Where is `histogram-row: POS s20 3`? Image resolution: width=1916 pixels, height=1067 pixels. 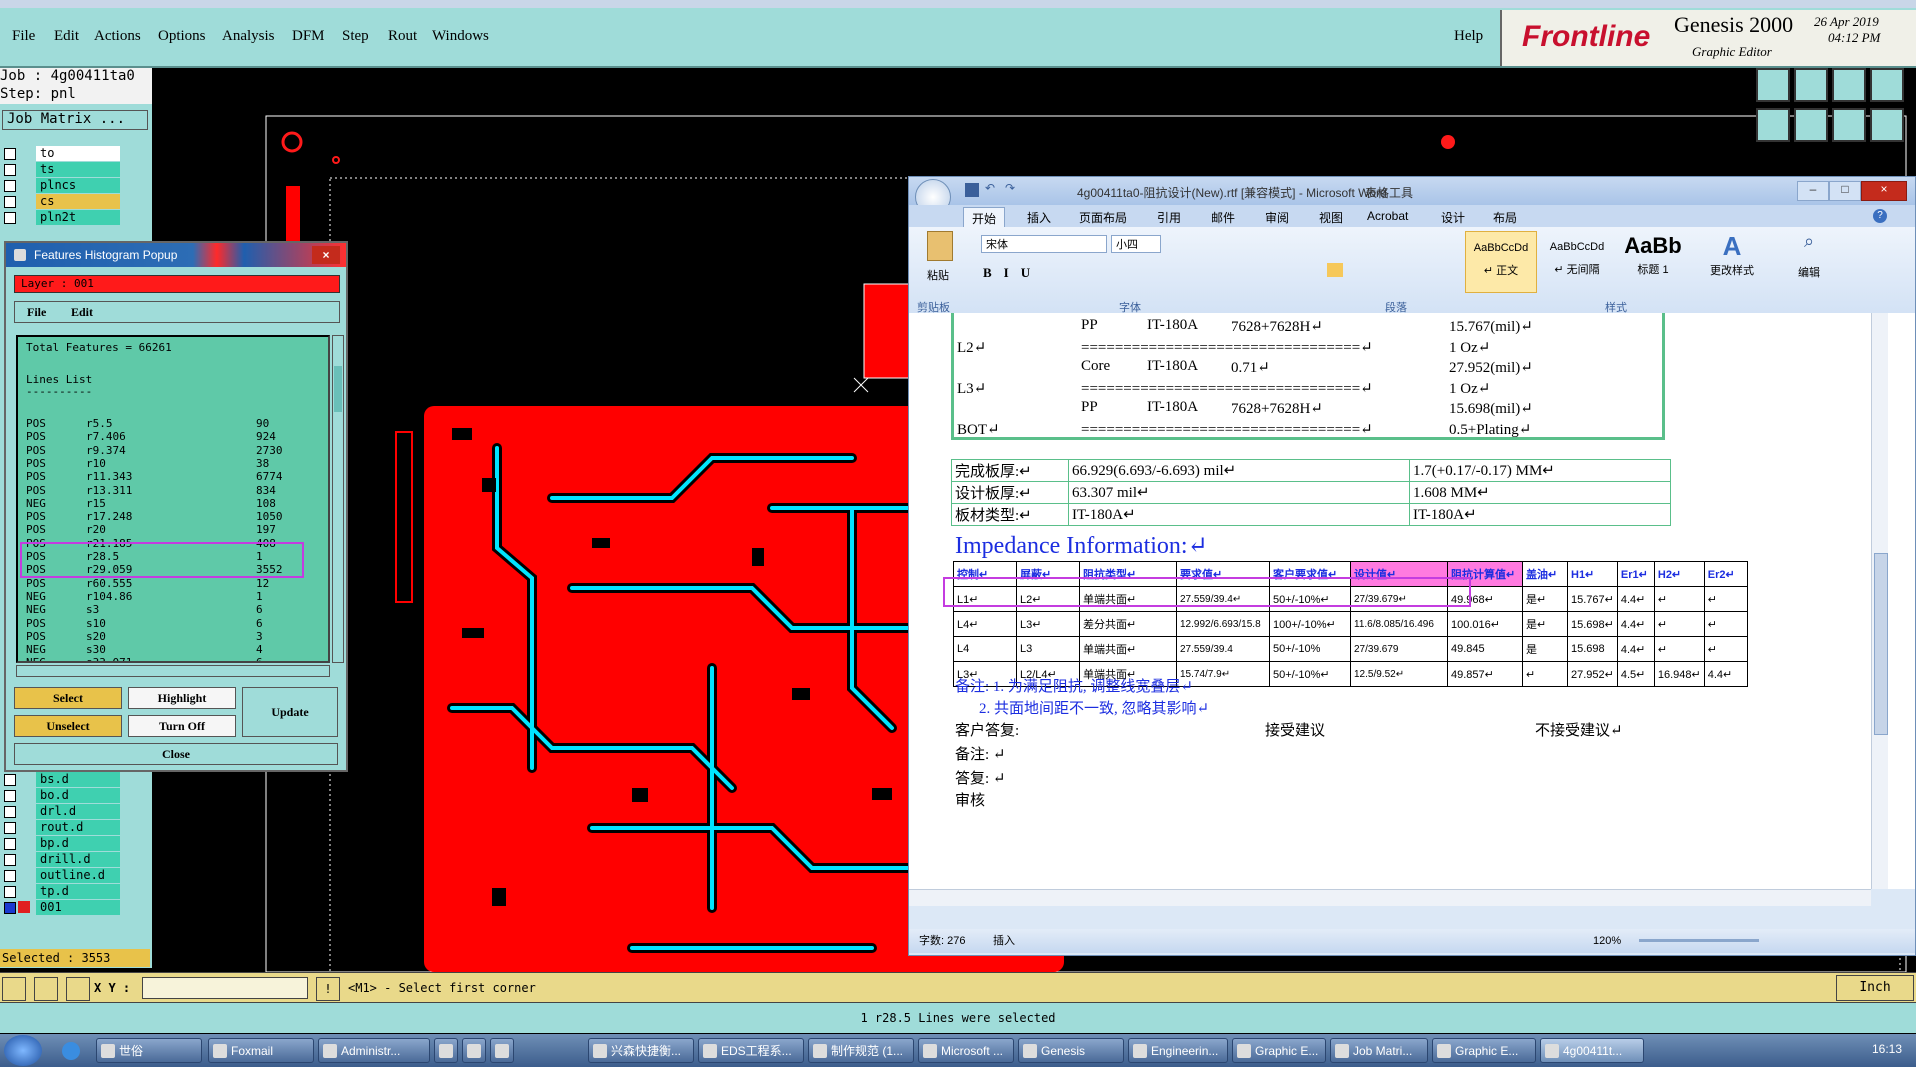 histogram-row: POS s20 3 is located at coordinates (176, 636).